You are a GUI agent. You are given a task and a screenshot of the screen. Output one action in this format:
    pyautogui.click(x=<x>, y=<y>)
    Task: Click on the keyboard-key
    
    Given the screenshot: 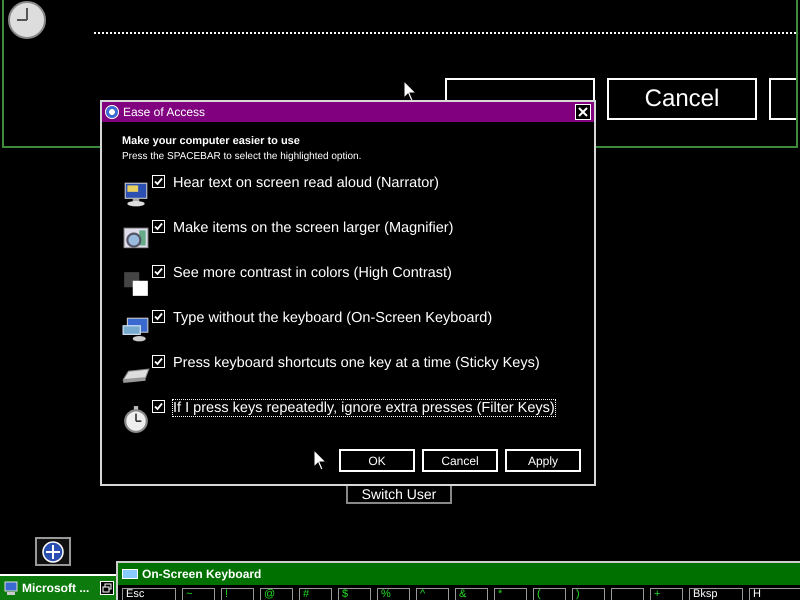 What is the action you would take?
    pyautogui.click(x=627, y=594)
    